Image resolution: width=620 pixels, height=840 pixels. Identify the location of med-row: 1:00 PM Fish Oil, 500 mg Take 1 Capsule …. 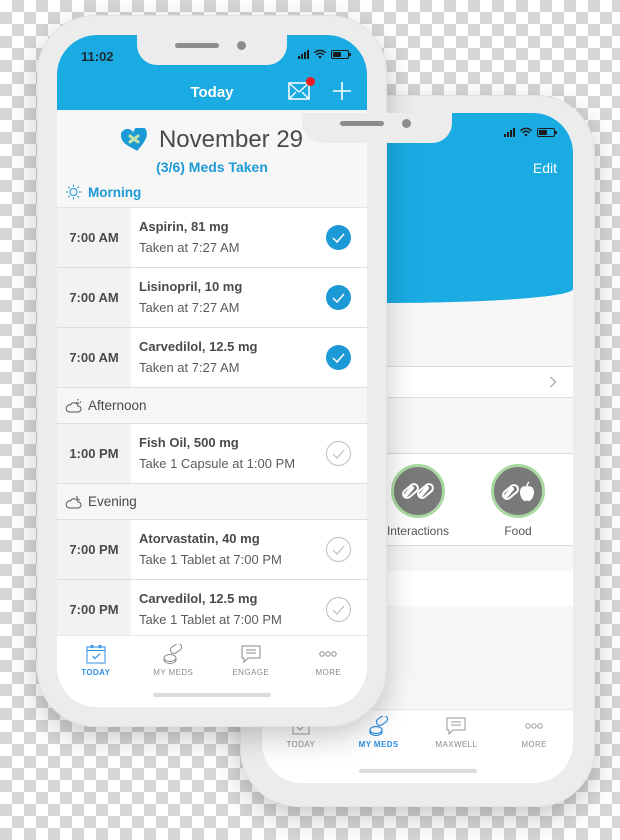
(212, 454).